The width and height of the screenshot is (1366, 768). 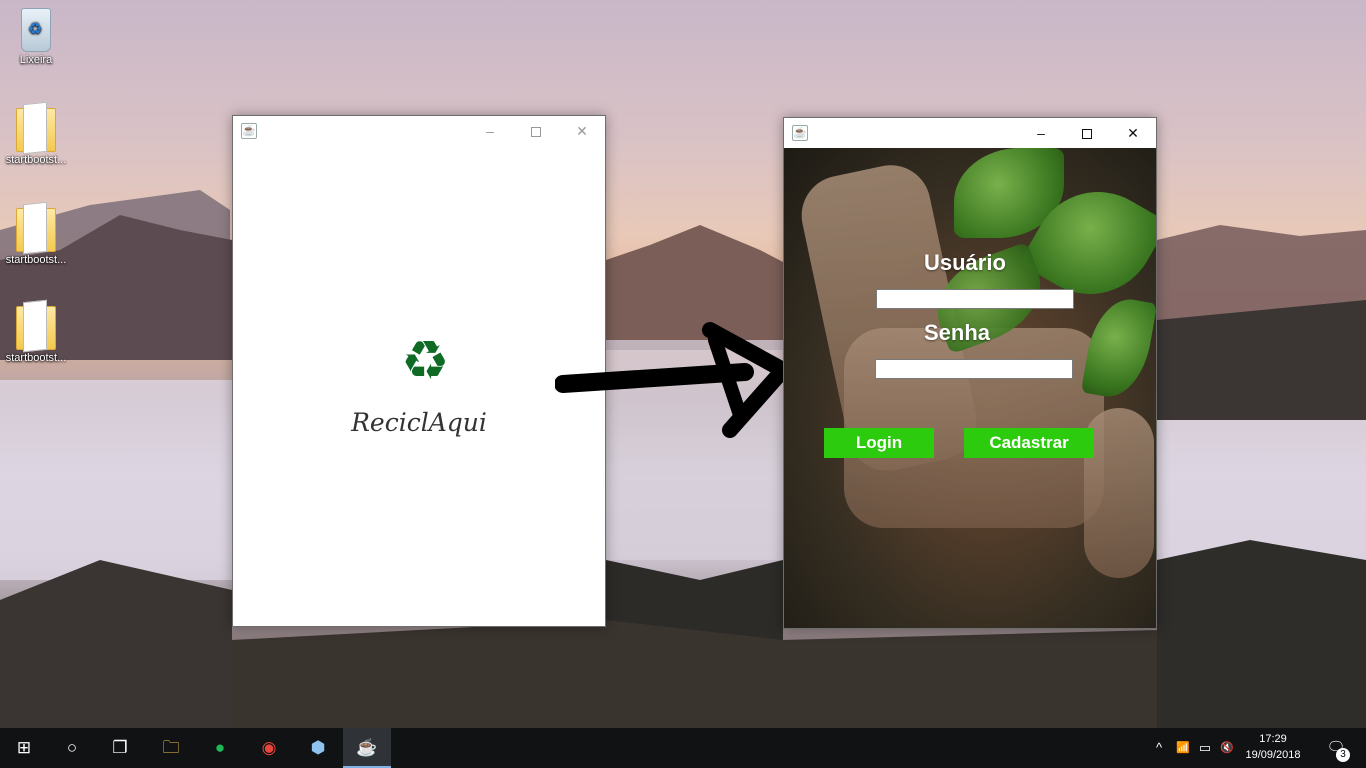 What do you see at coordinates (425, 361) in the screenshot?
I see `recycle-logo-icon: ♻` at bounding box center [425, 361].